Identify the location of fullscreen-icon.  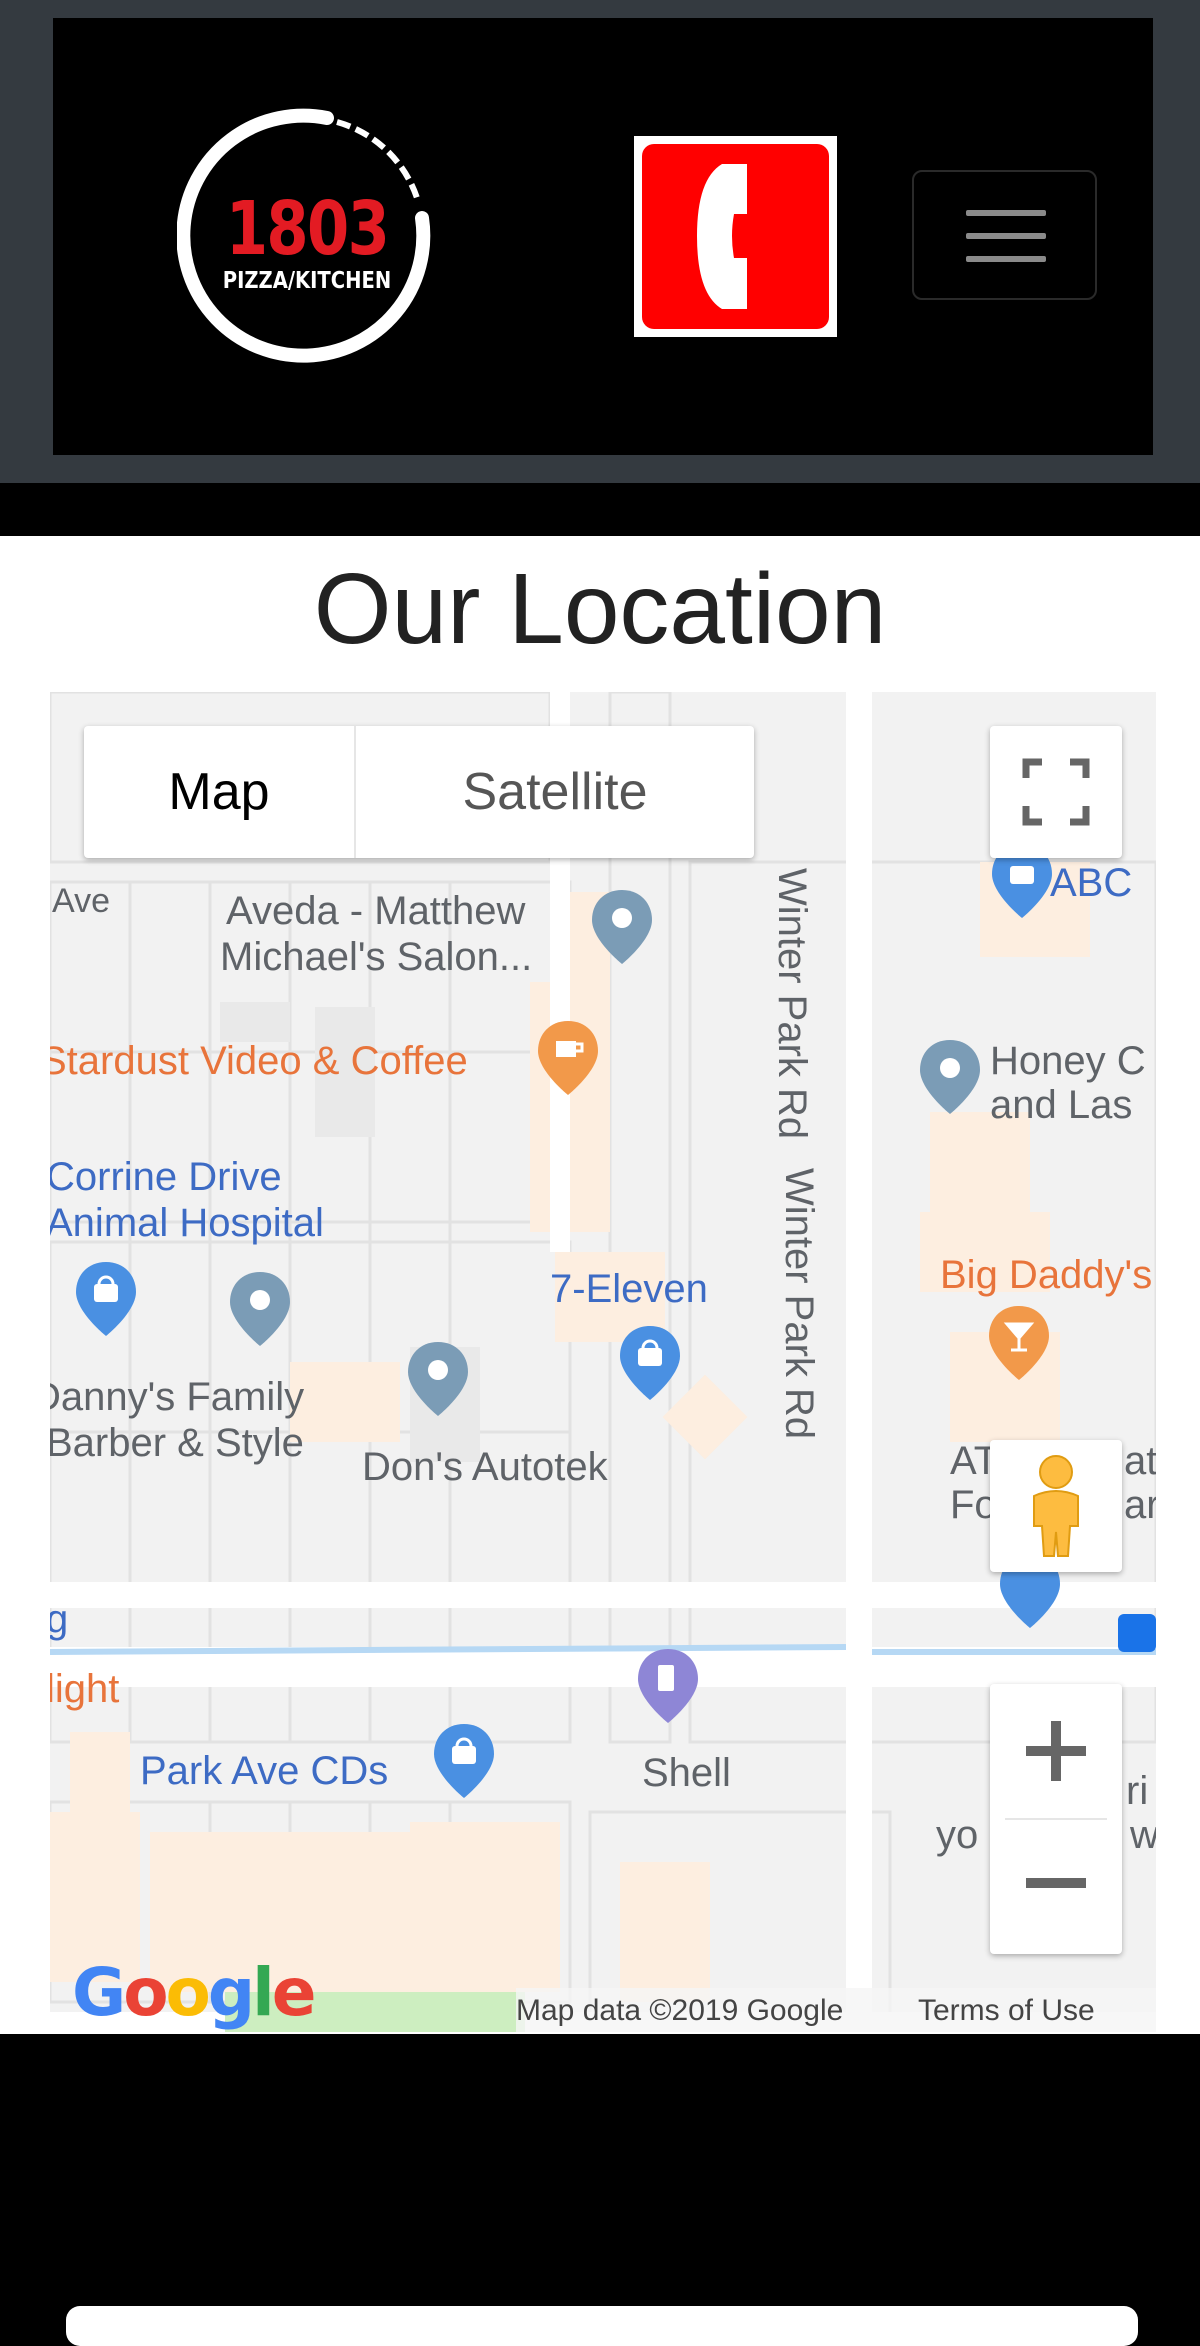
(1056, 792).